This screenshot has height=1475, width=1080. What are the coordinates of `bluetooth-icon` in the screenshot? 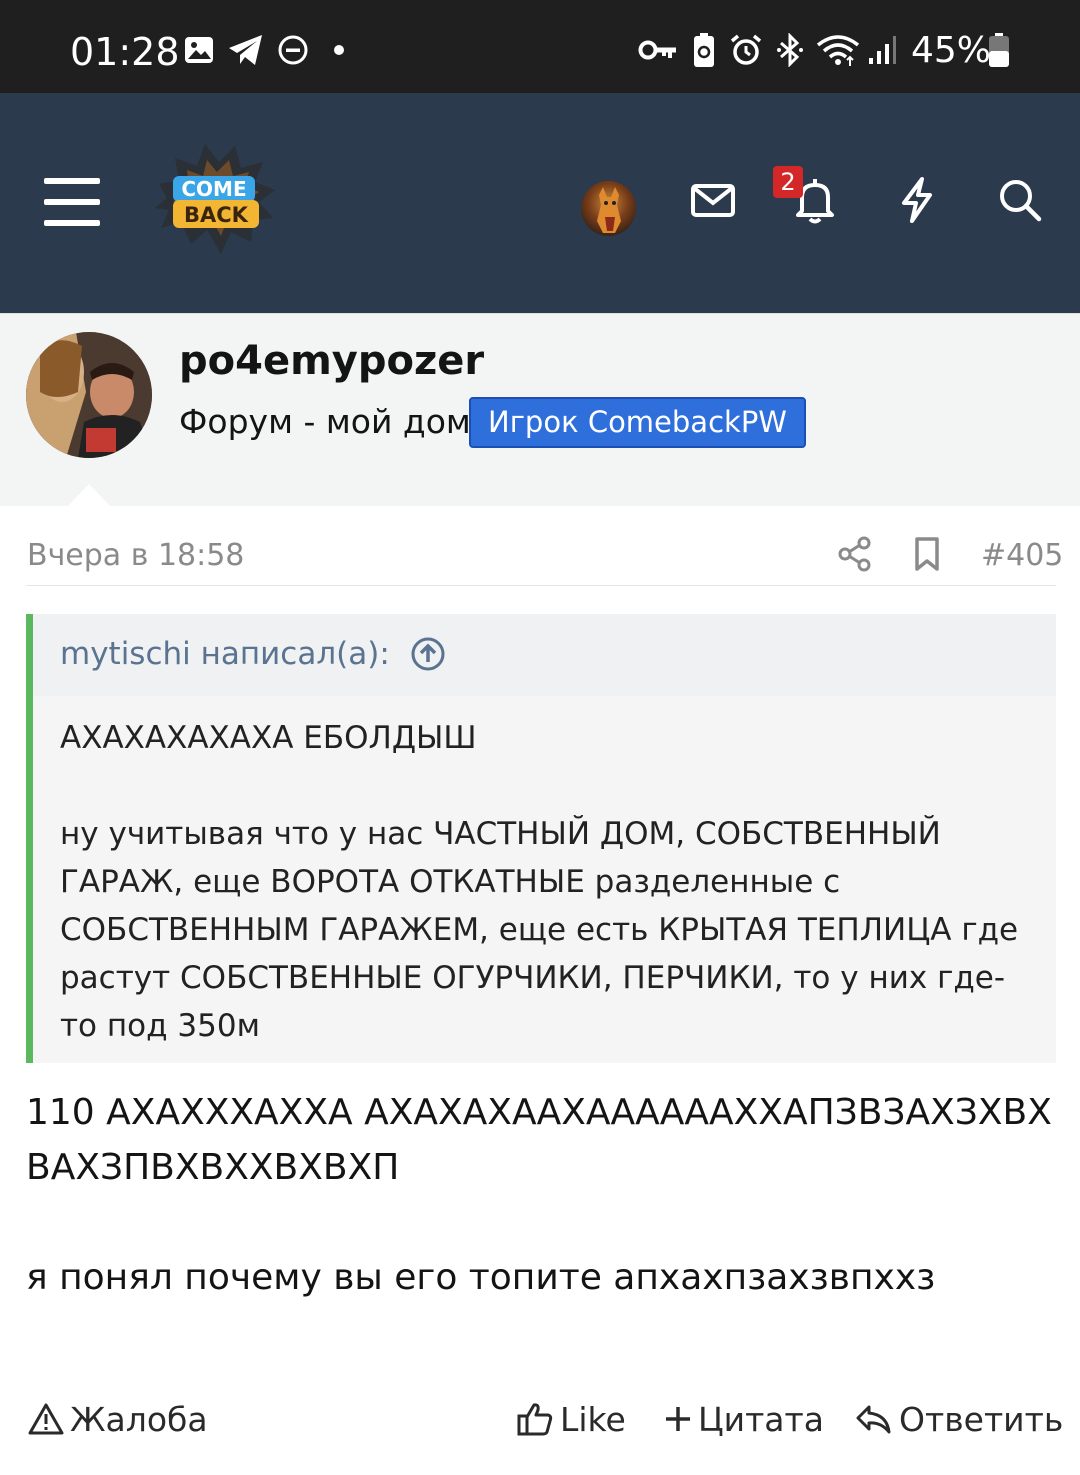 It's located at (790, 50).